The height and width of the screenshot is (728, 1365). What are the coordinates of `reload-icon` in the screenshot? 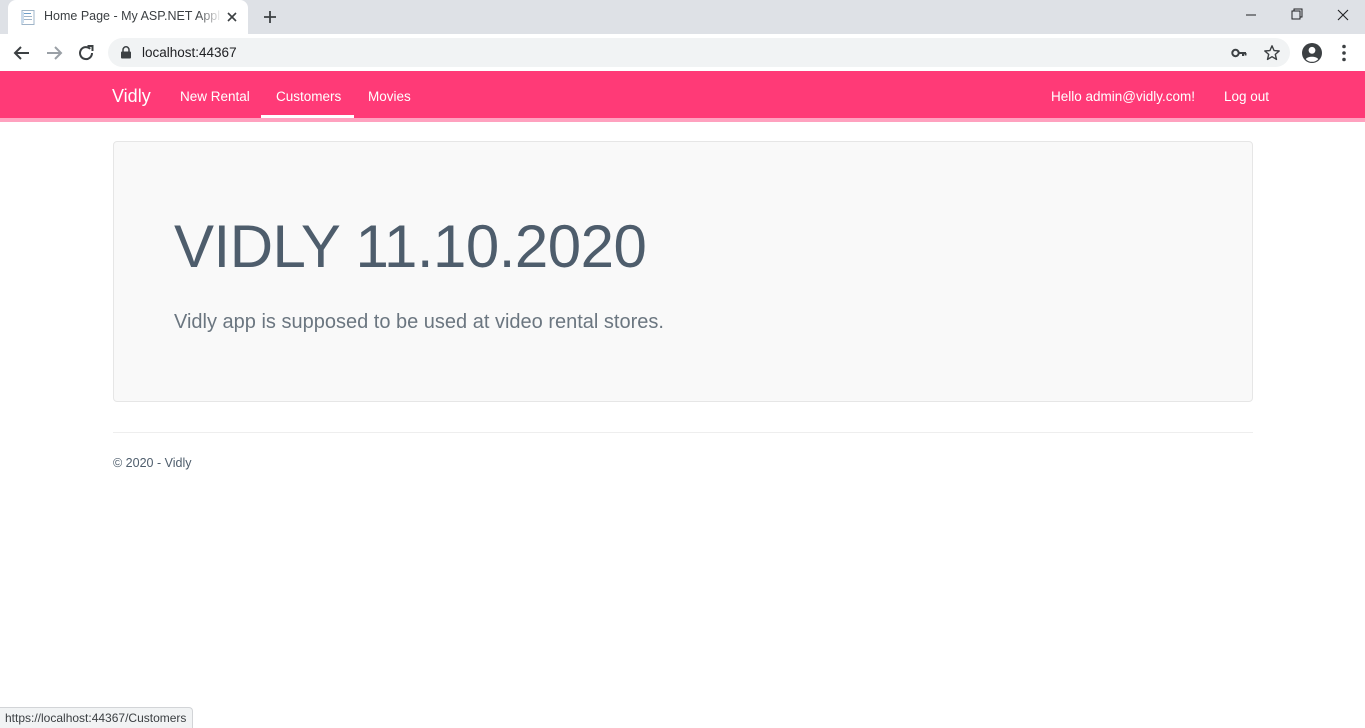 It's located at (86, 53).